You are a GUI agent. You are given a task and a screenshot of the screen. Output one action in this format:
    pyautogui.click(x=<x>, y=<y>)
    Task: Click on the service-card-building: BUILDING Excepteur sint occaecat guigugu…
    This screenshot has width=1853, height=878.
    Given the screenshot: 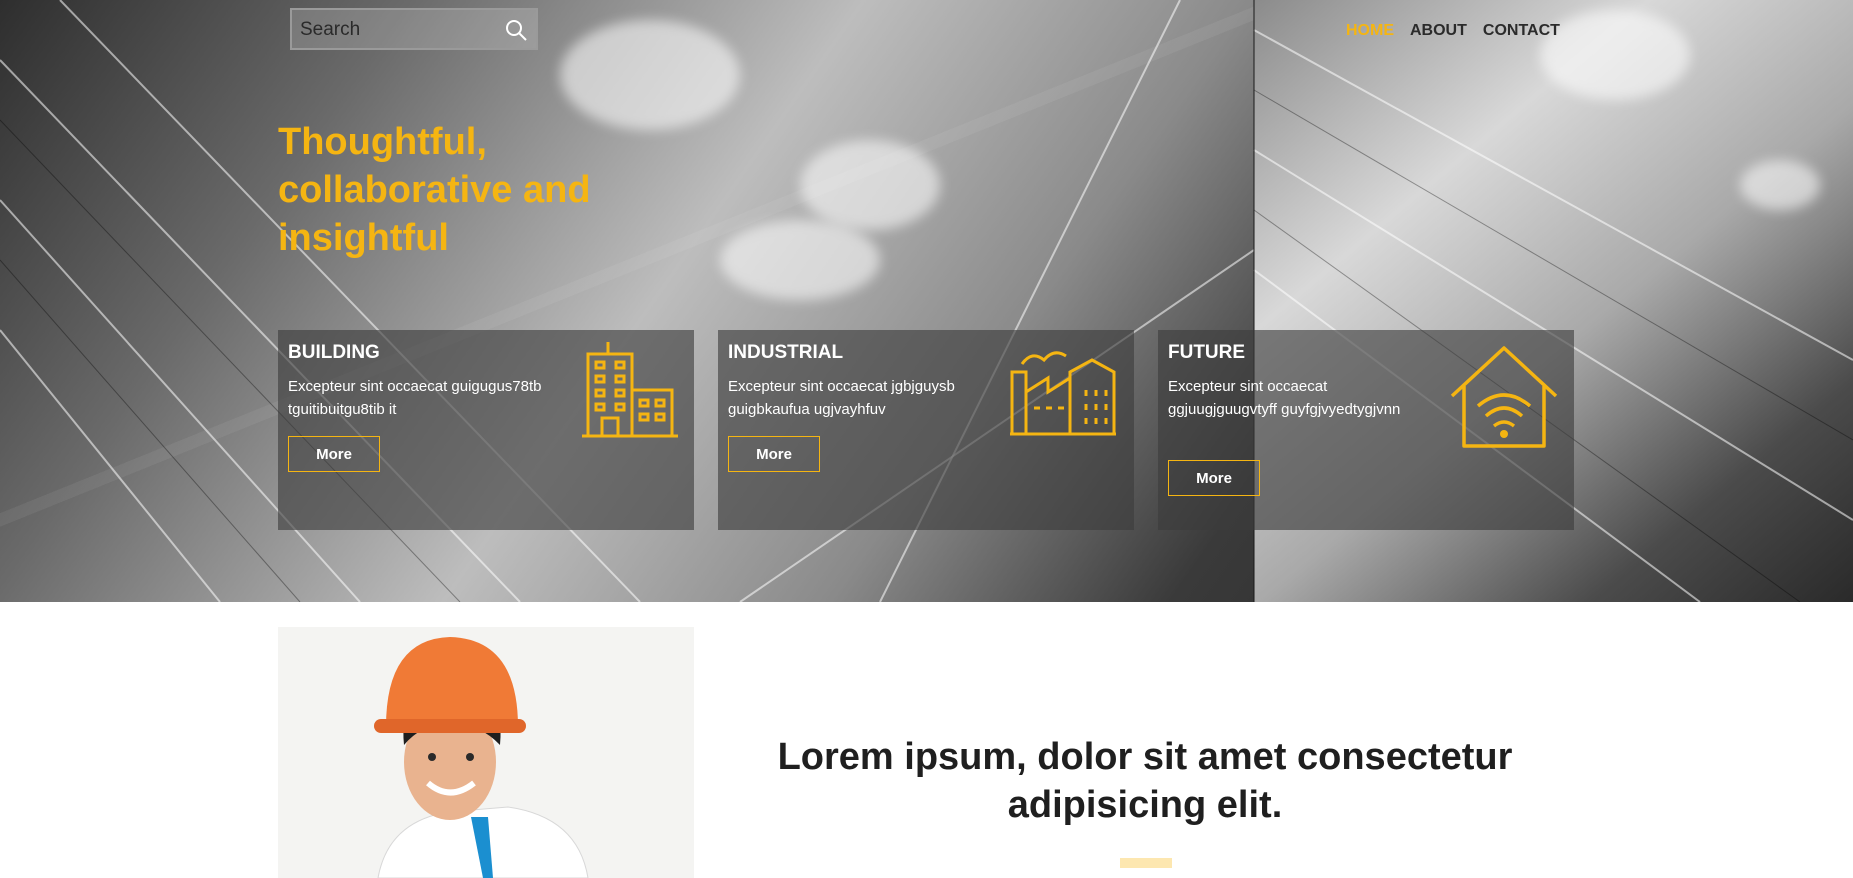 What is the action you would take?
    pyautogui.click(x=486, y=430)
    